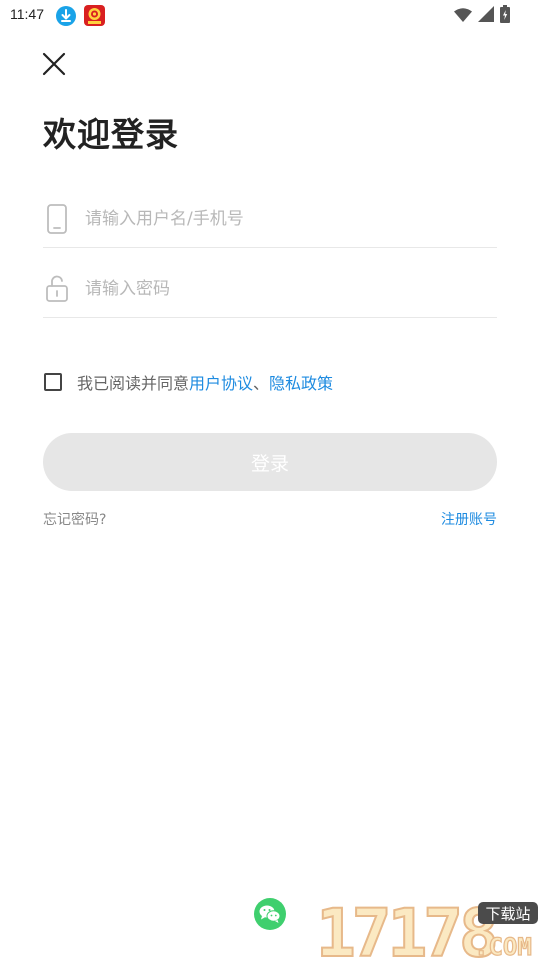 This screenshot has height=960, width=540. Describe the element at coordinates (66, 16) in the screenshot. I see `download-icon` at that location.